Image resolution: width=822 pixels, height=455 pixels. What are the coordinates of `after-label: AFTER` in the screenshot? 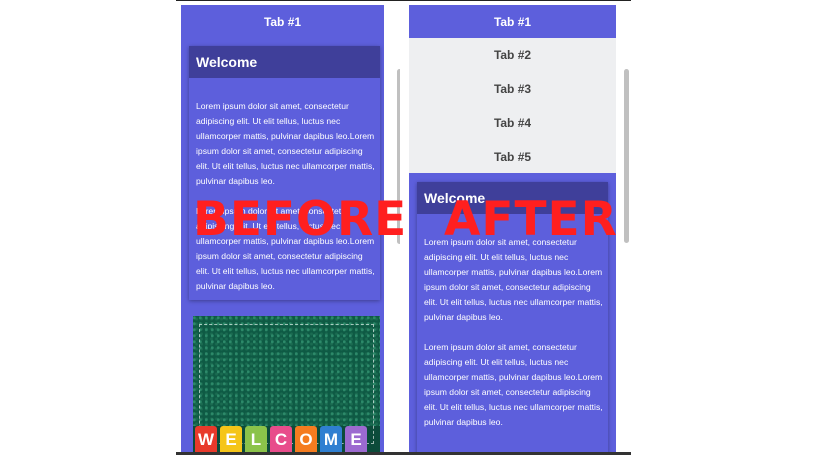 It's located at (531, 219).